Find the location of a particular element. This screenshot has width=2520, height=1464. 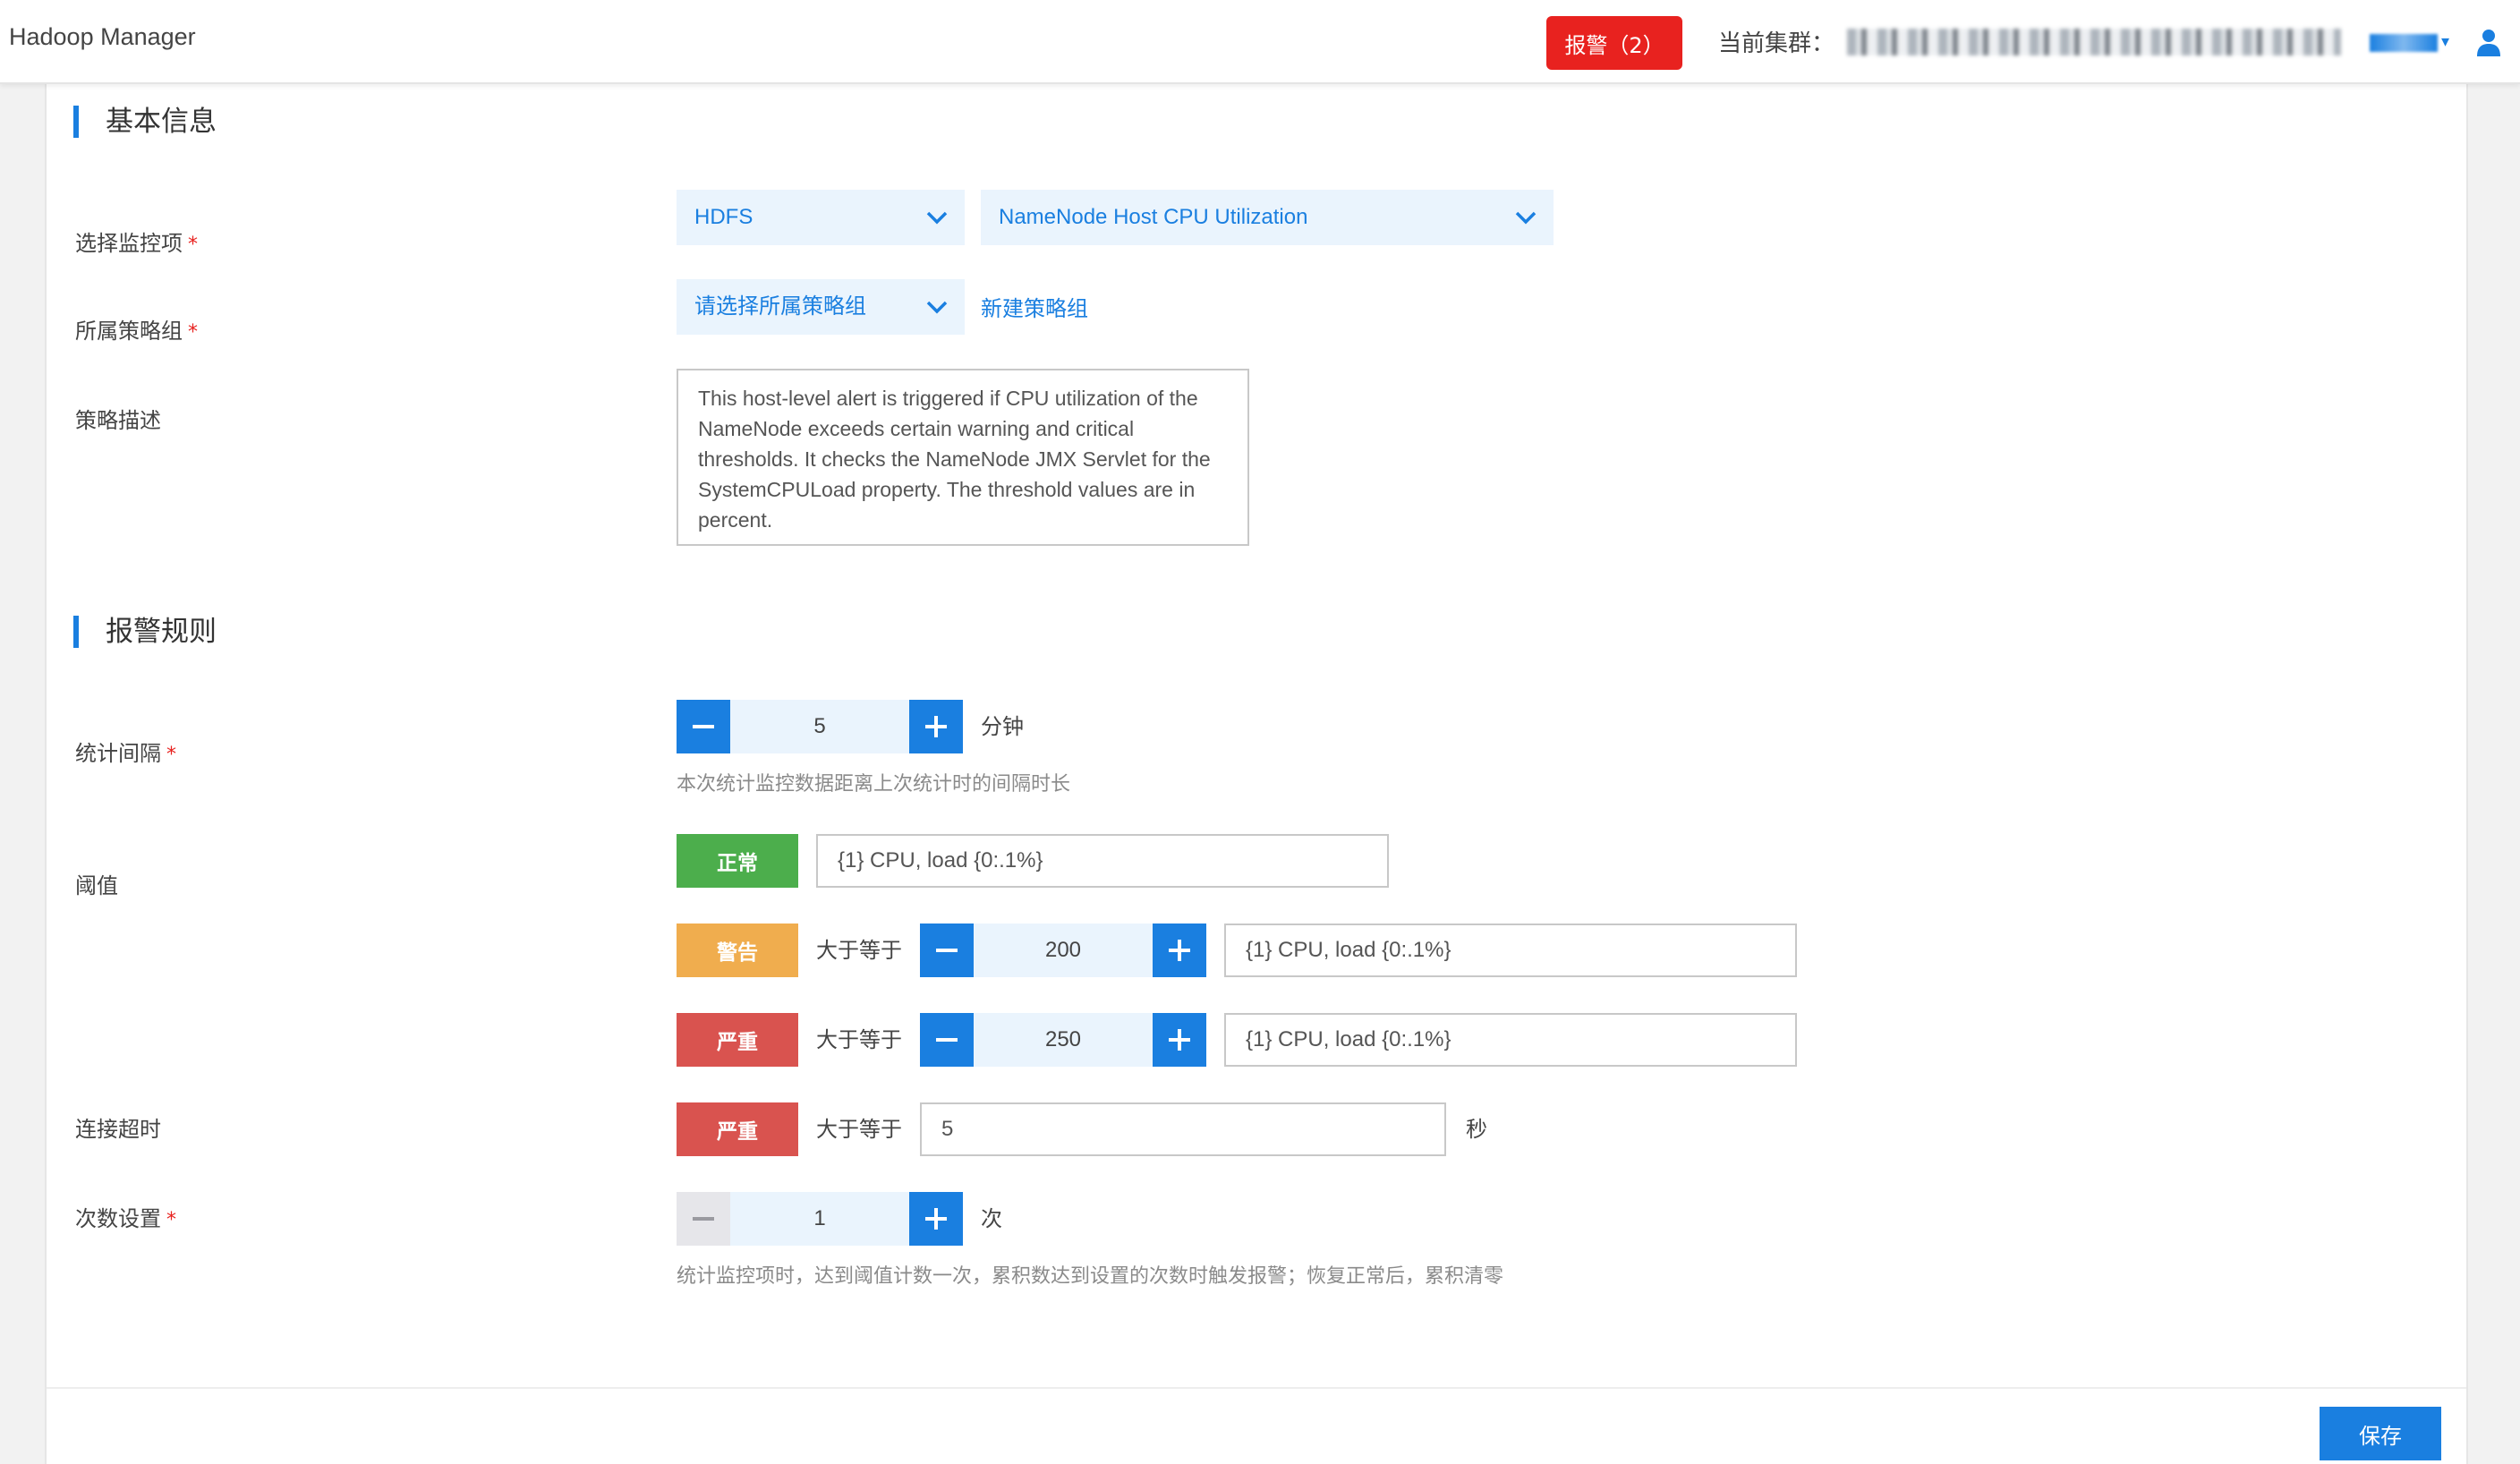

count-label-text: 次数设置 is located at coordinates (118, 1218).